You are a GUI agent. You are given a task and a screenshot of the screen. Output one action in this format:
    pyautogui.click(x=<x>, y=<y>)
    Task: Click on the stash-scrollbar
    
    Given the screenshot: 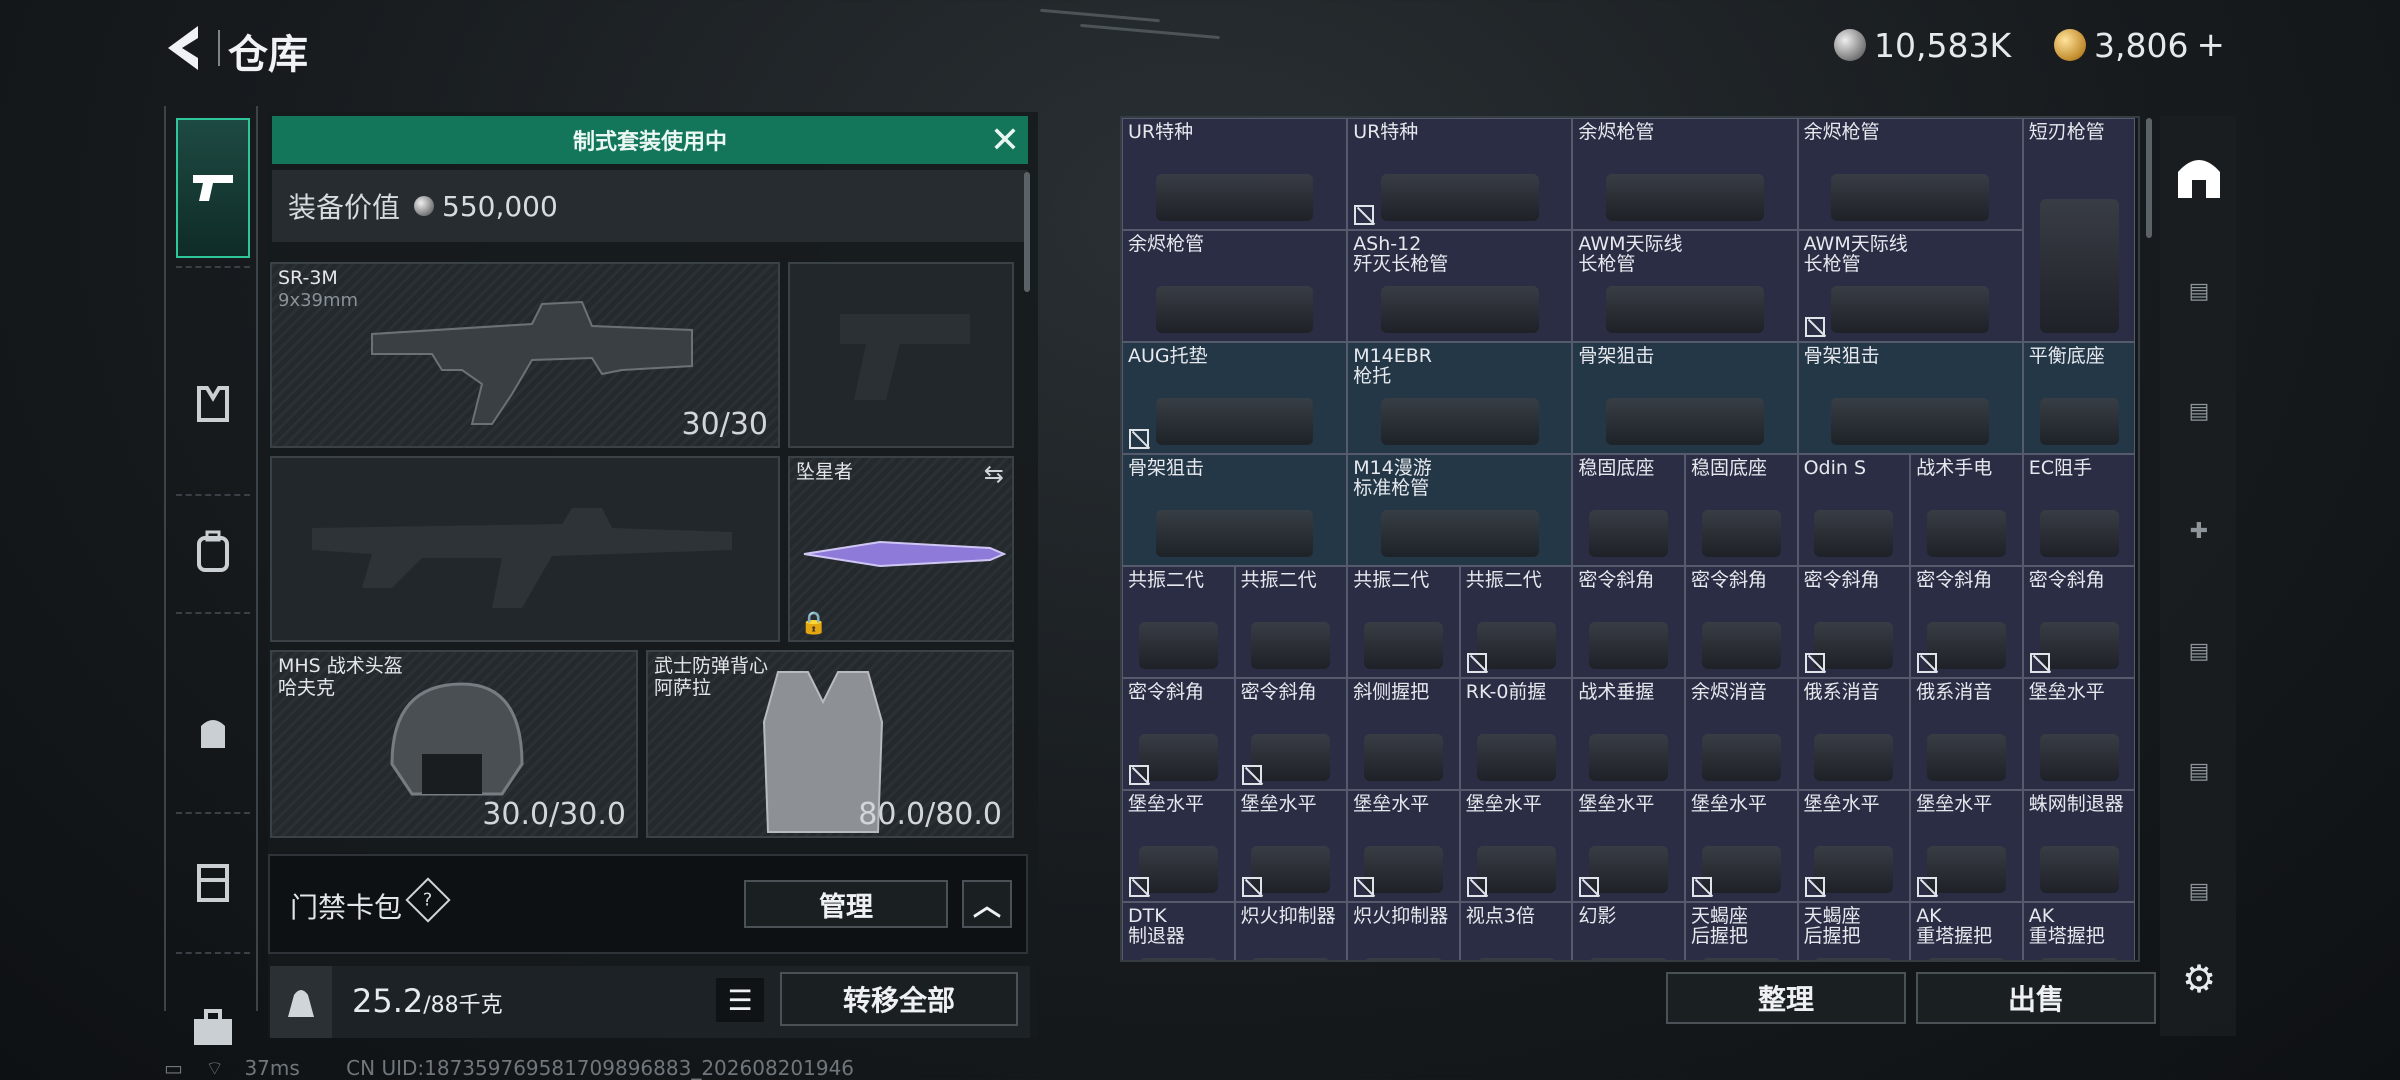 What is the action you would take?
    pyautogui.click(x=2149, y=178)
    